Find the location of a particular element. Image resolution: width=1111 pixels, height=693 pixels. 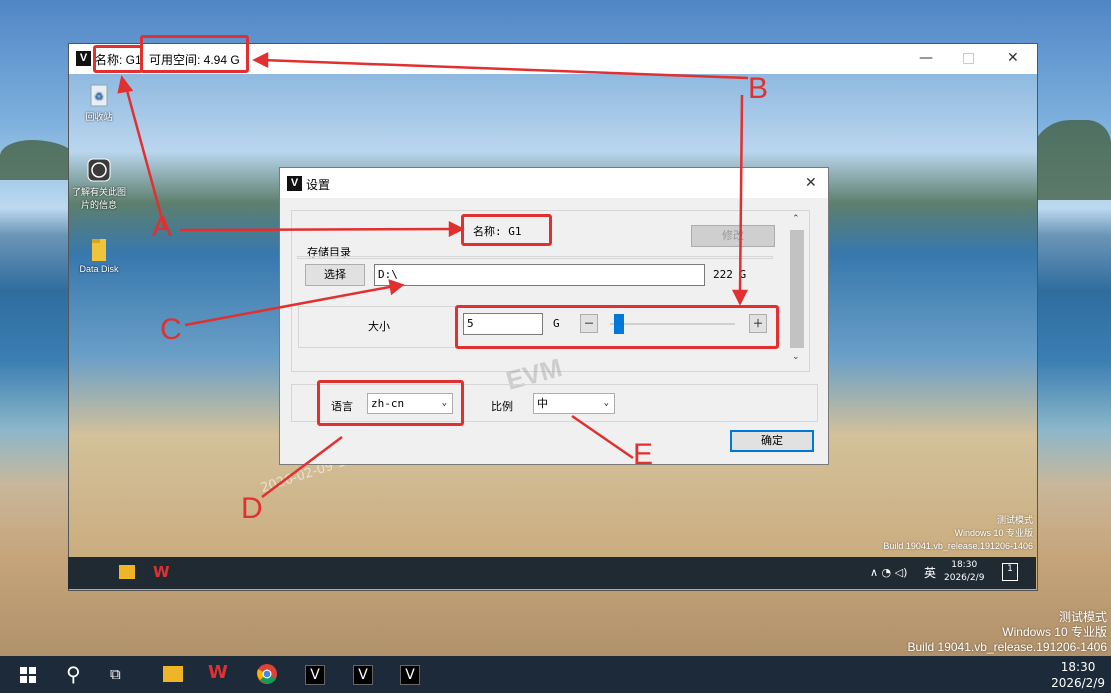

taskbar: ⚲ ⧉ W V V V 18:30 2026/2/9 is located at coordinates (555, 674).